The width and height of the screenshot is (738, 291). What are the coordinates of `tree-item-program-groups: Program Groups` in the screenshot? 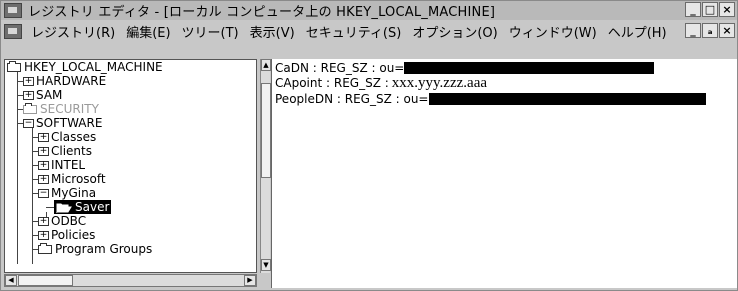 It's located at (95, 249).